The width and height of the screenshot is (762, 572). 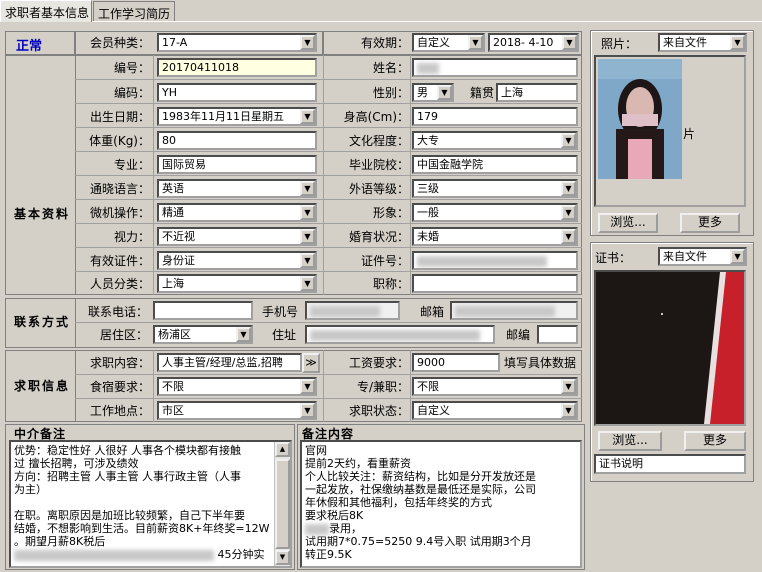 I want to click on title-input, so click(x=495, y=283).